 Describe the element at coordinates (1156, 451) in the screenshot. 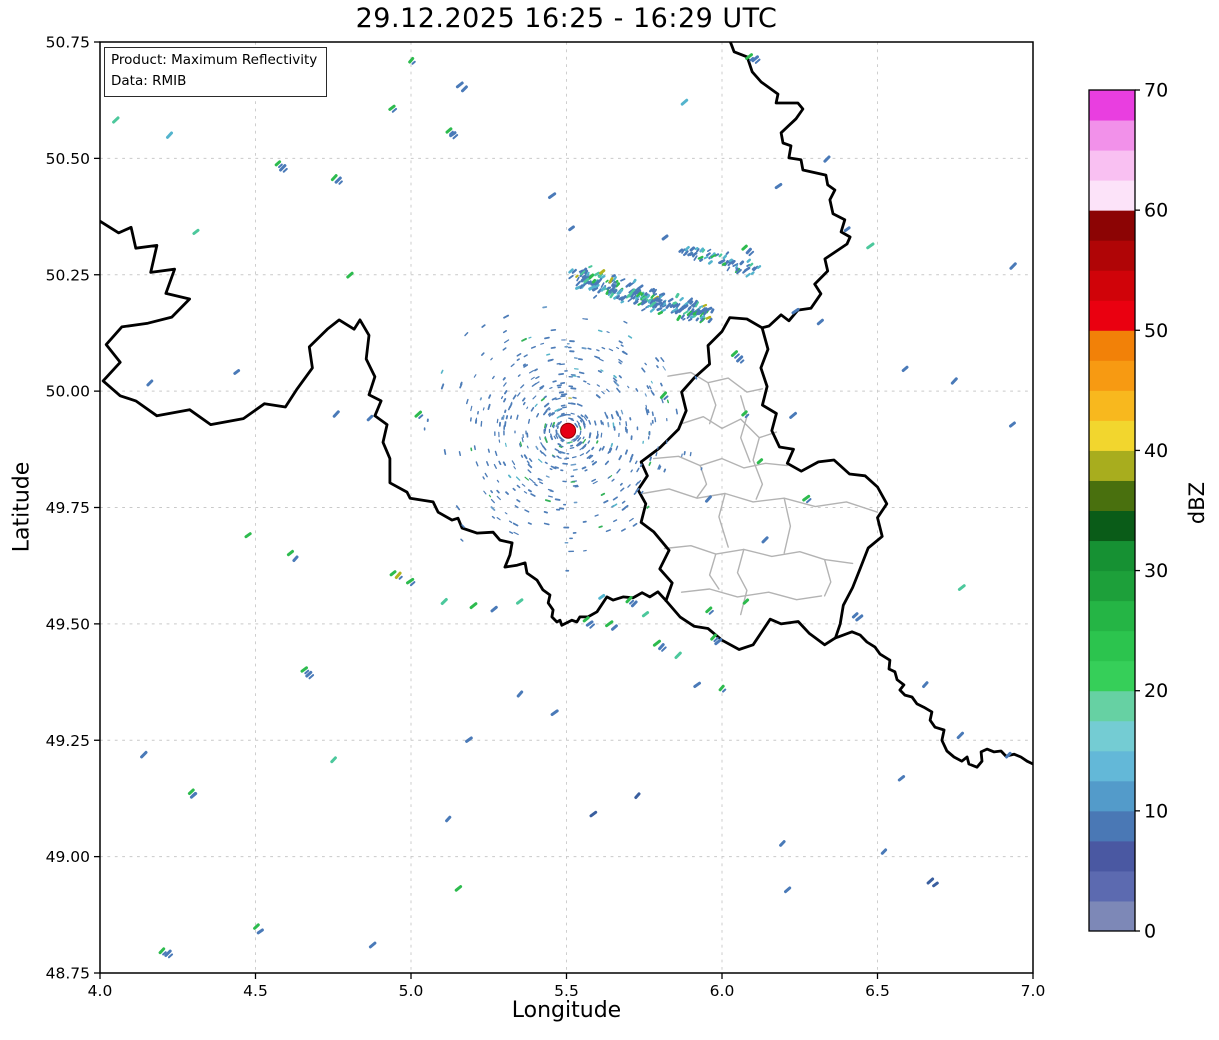

I see `colorbar-tick-label: 40` at that location.